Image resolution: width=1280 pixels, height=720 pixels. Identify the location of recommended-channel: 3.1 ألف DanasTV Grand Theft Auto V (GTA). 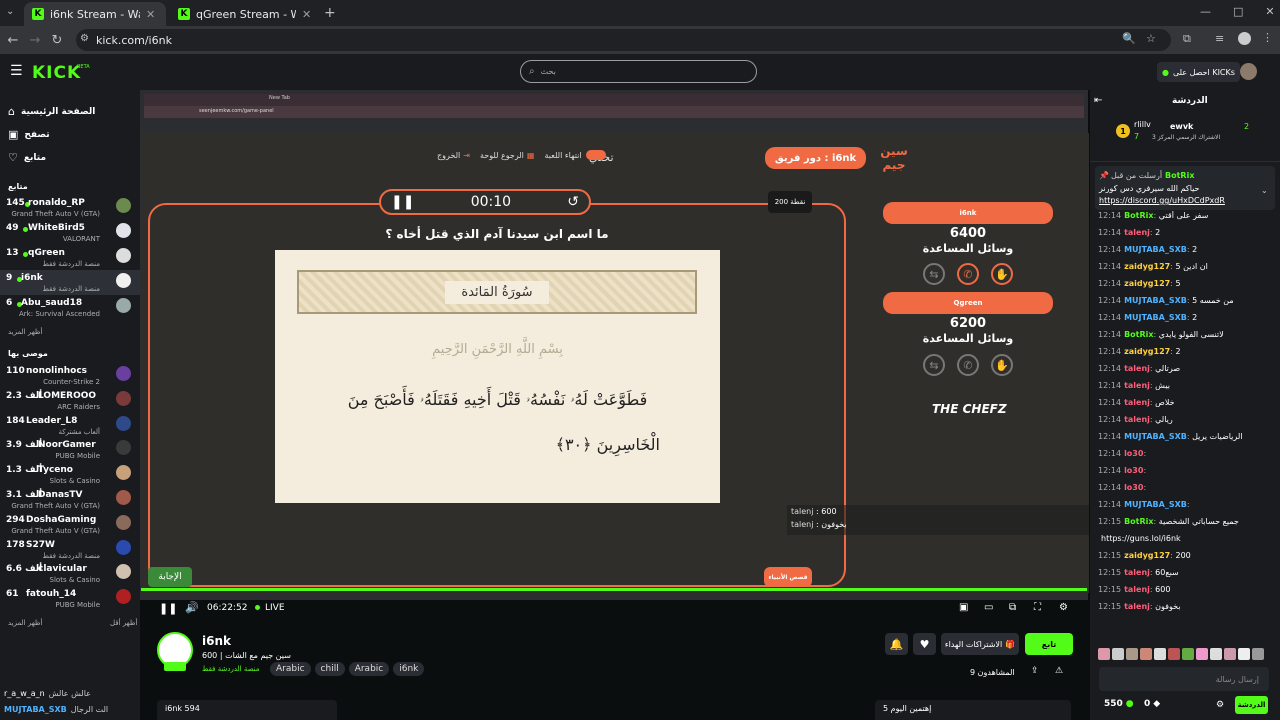
(70, 499).